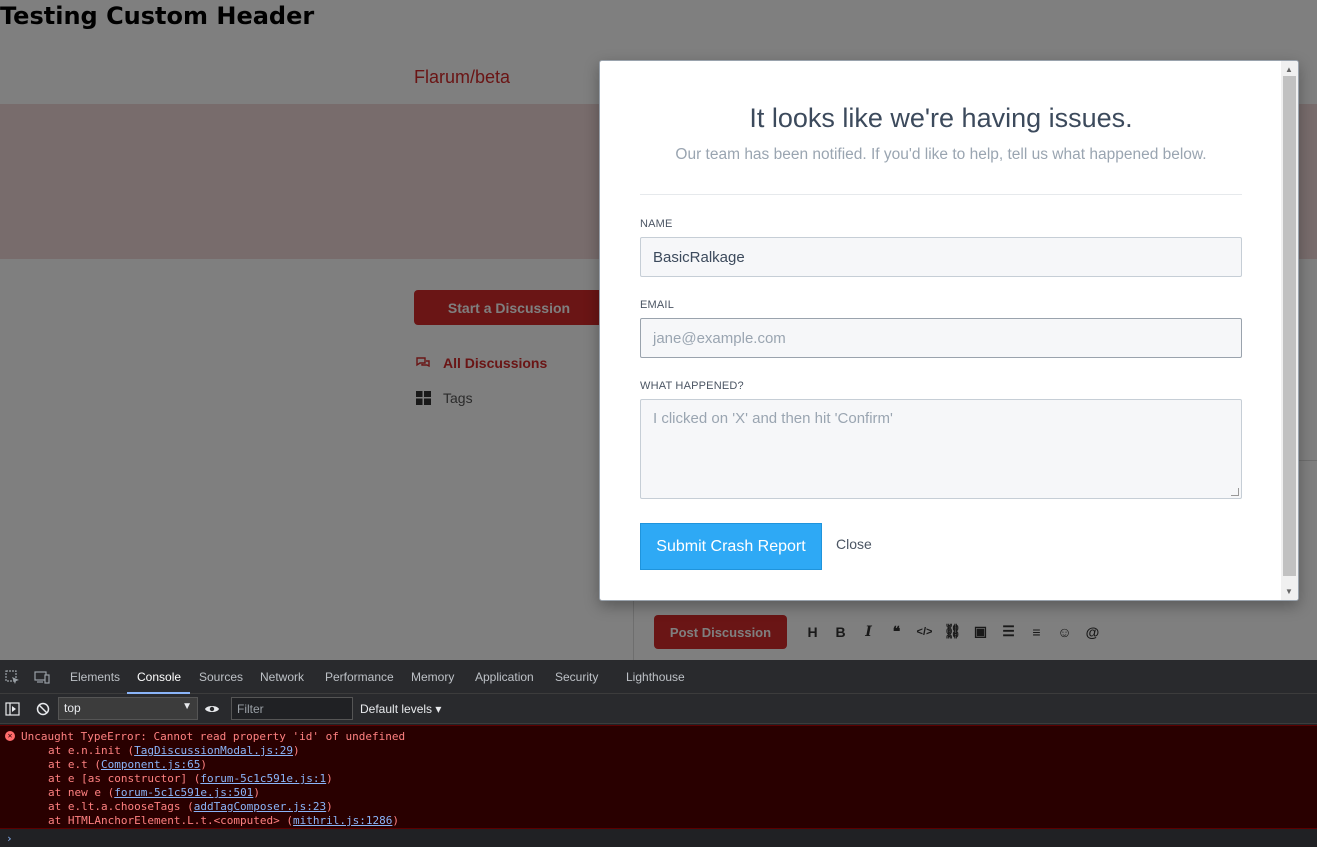 The height and width of the screenshot is (847, 1317). What do you see at coordinates (941, 118) in the screenshot?
I see `modal-title: It looks like we're having issues.` at bounding box center [941, 118].